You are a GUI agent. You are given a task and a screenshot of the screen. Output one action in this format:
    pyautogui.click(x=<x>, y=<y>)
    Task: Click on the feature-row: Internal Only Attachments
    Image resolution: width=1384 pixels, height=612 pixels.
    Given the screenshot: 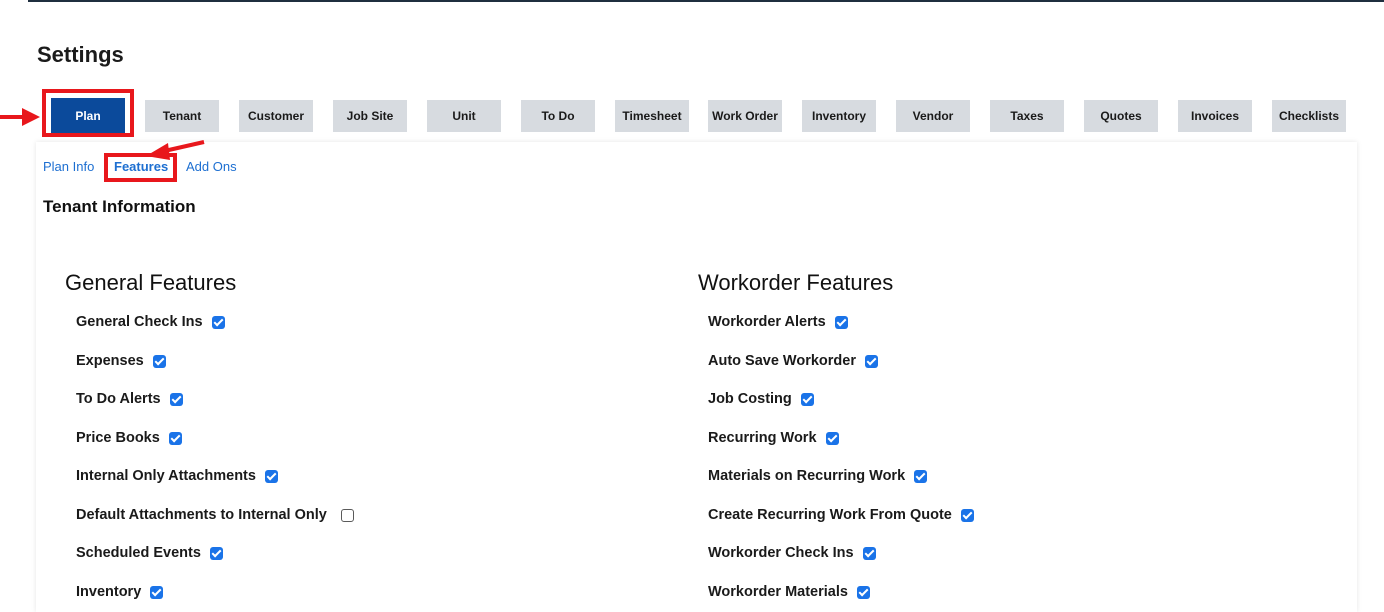 What is the action you would take?
    pyautogui.click(x=177, y=476)
    